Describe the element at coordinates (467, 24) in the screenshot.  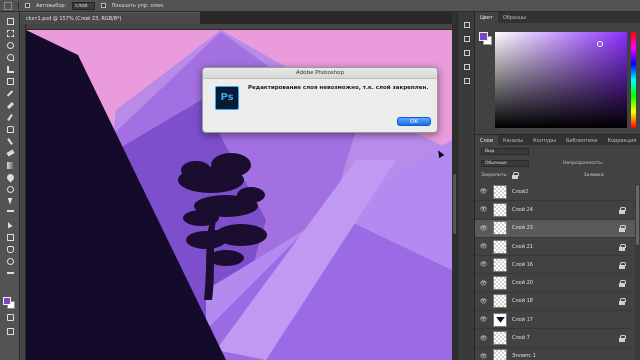
I see `history-panel-button` at that location.